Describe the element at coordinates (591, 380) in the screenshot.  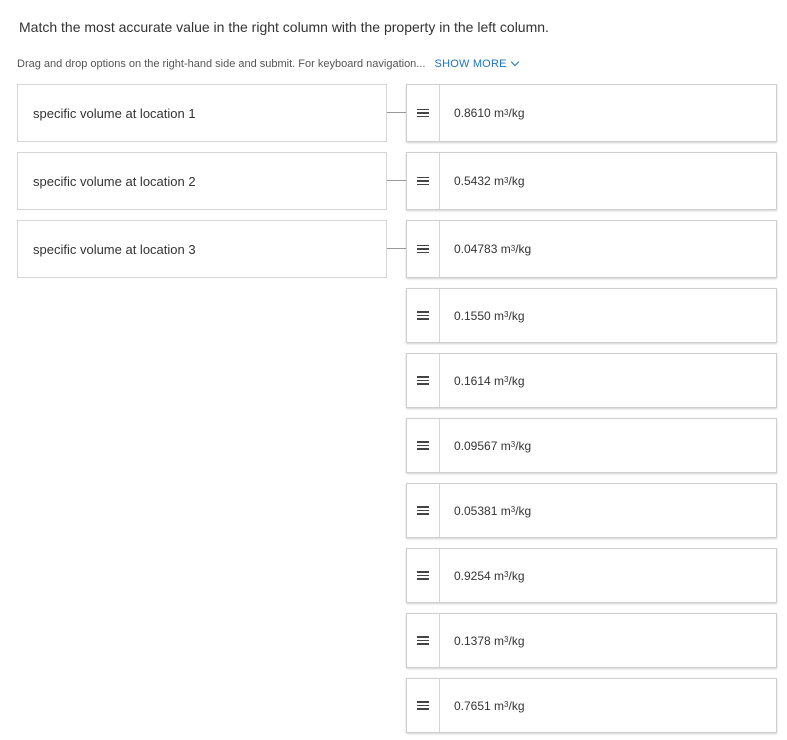
I see `option-card-5: 0.1614 m 3/kg` at that location.